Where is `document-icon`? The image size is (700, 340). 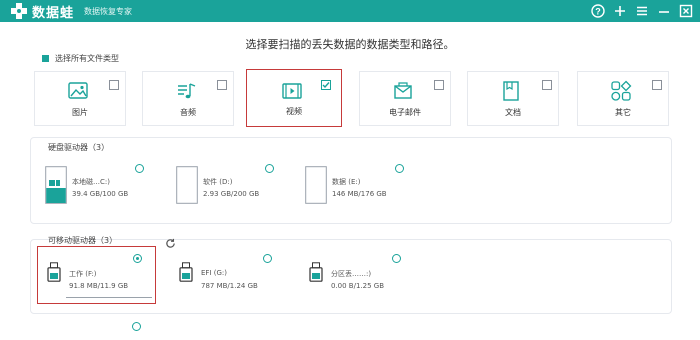 document-icon is located at coordinates (511, 91).